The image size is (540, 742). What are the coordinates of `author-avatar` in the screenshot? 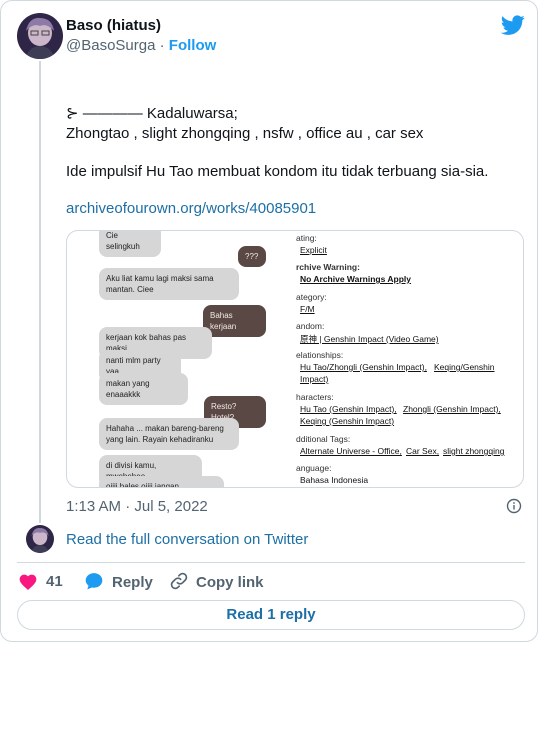 It's located at (40, 36).